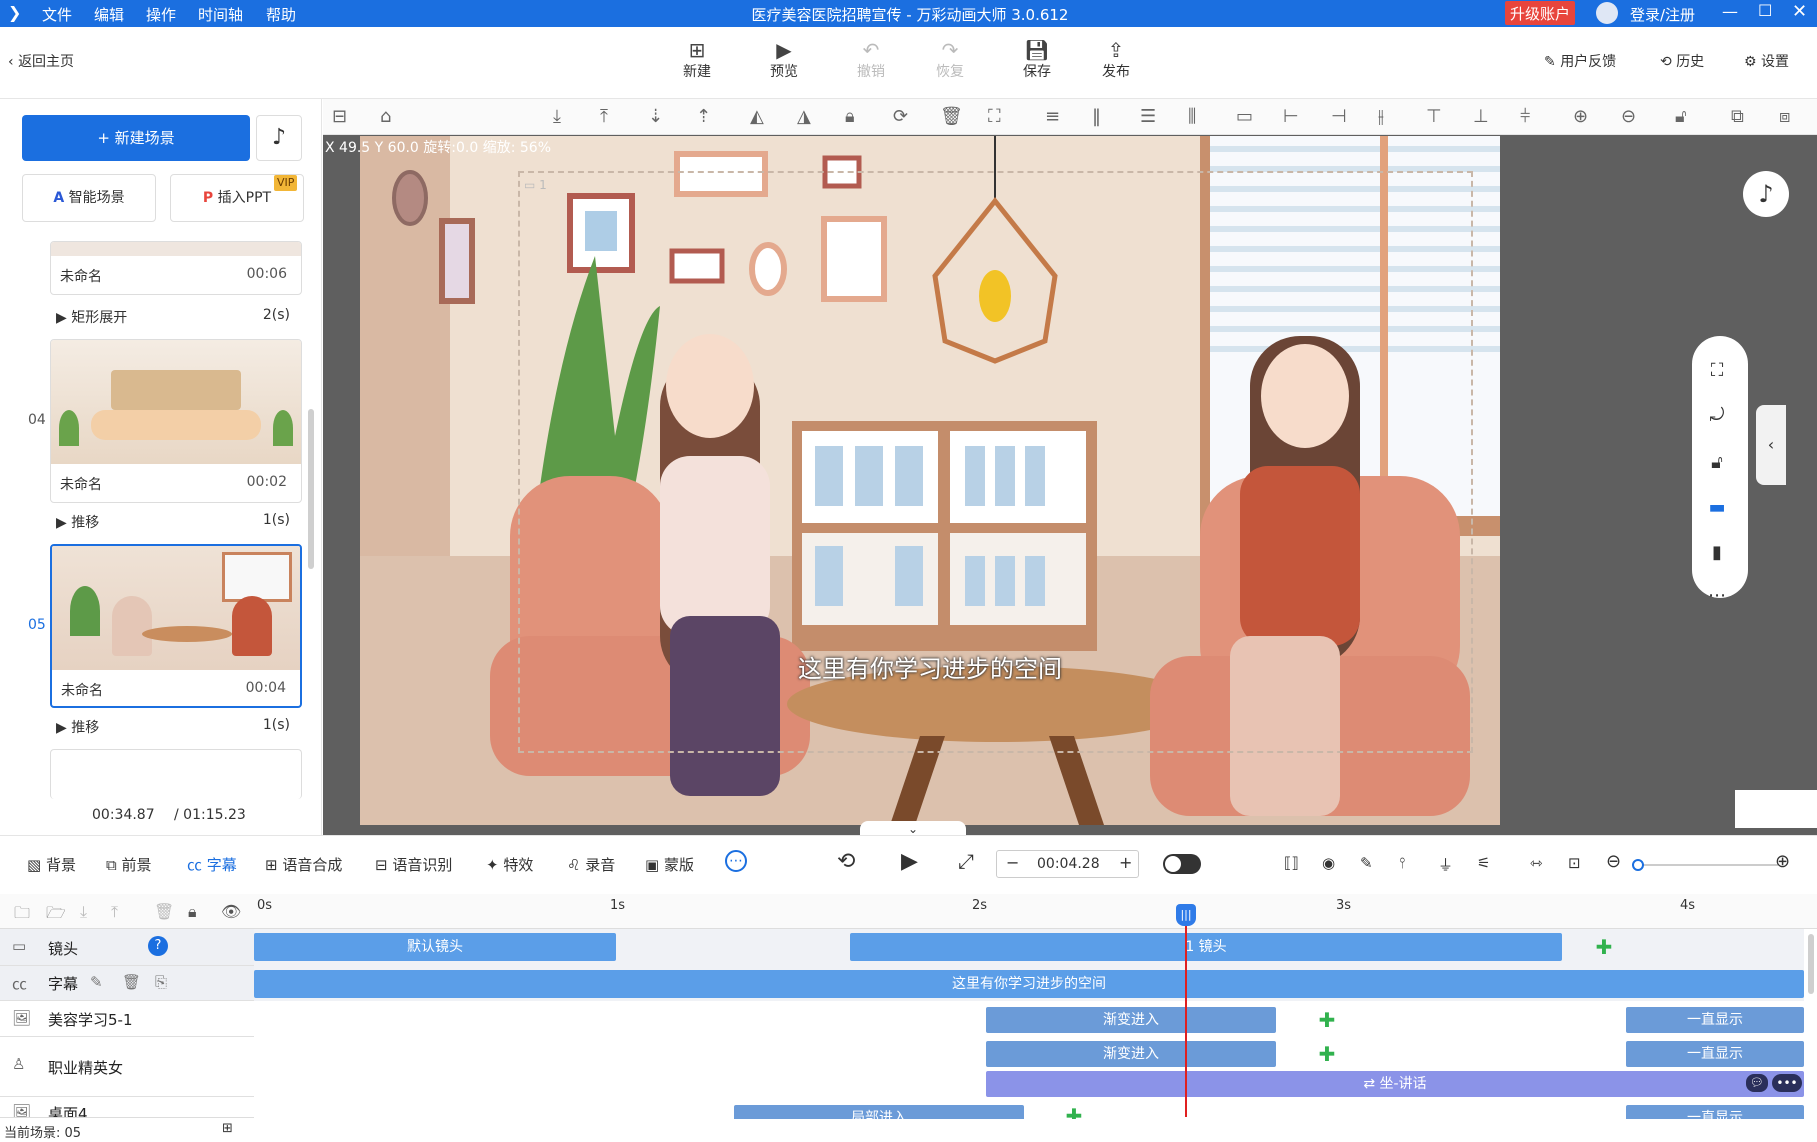 The height and width of the screenshot is (1142, 1817). I want to click on same-width-icon: ▭, so click(1244, 116).